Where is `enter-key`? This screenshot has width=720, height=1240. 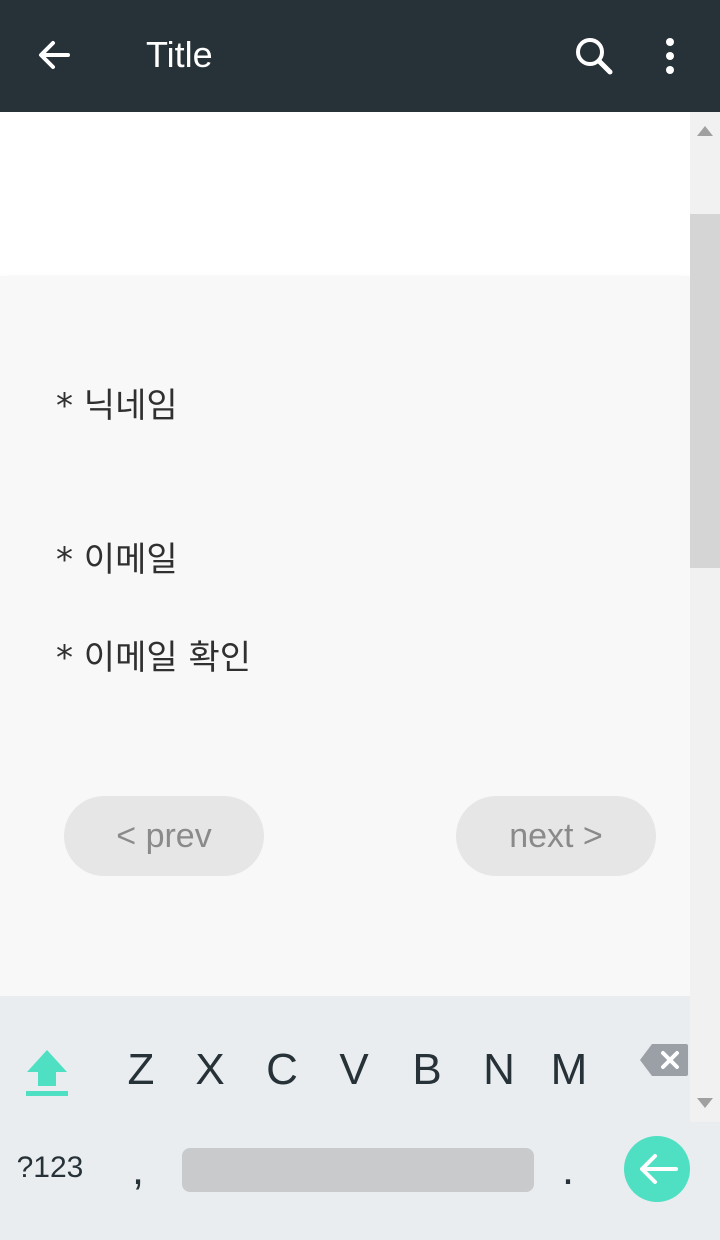
enter-key is located at coordinates (657, 1169).